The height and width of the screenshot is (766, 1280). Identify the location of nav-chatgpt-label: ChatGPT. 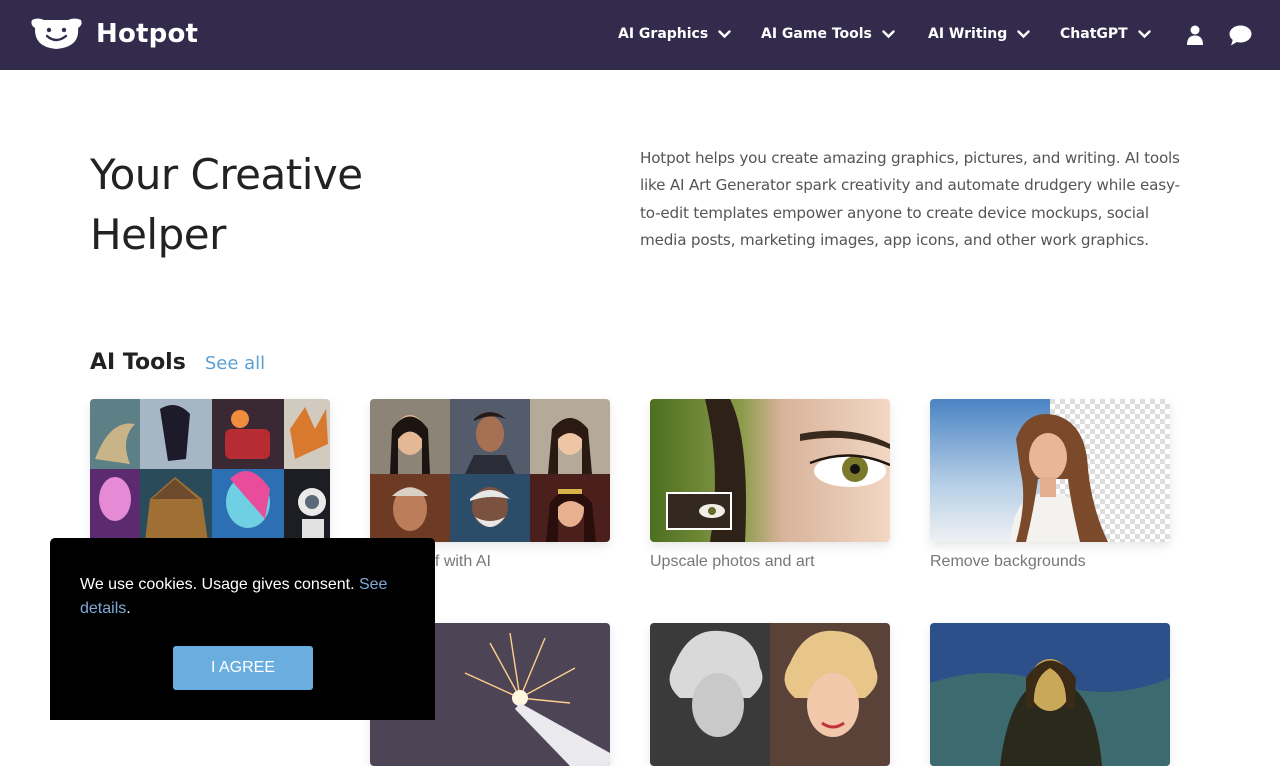
(1094, 34).